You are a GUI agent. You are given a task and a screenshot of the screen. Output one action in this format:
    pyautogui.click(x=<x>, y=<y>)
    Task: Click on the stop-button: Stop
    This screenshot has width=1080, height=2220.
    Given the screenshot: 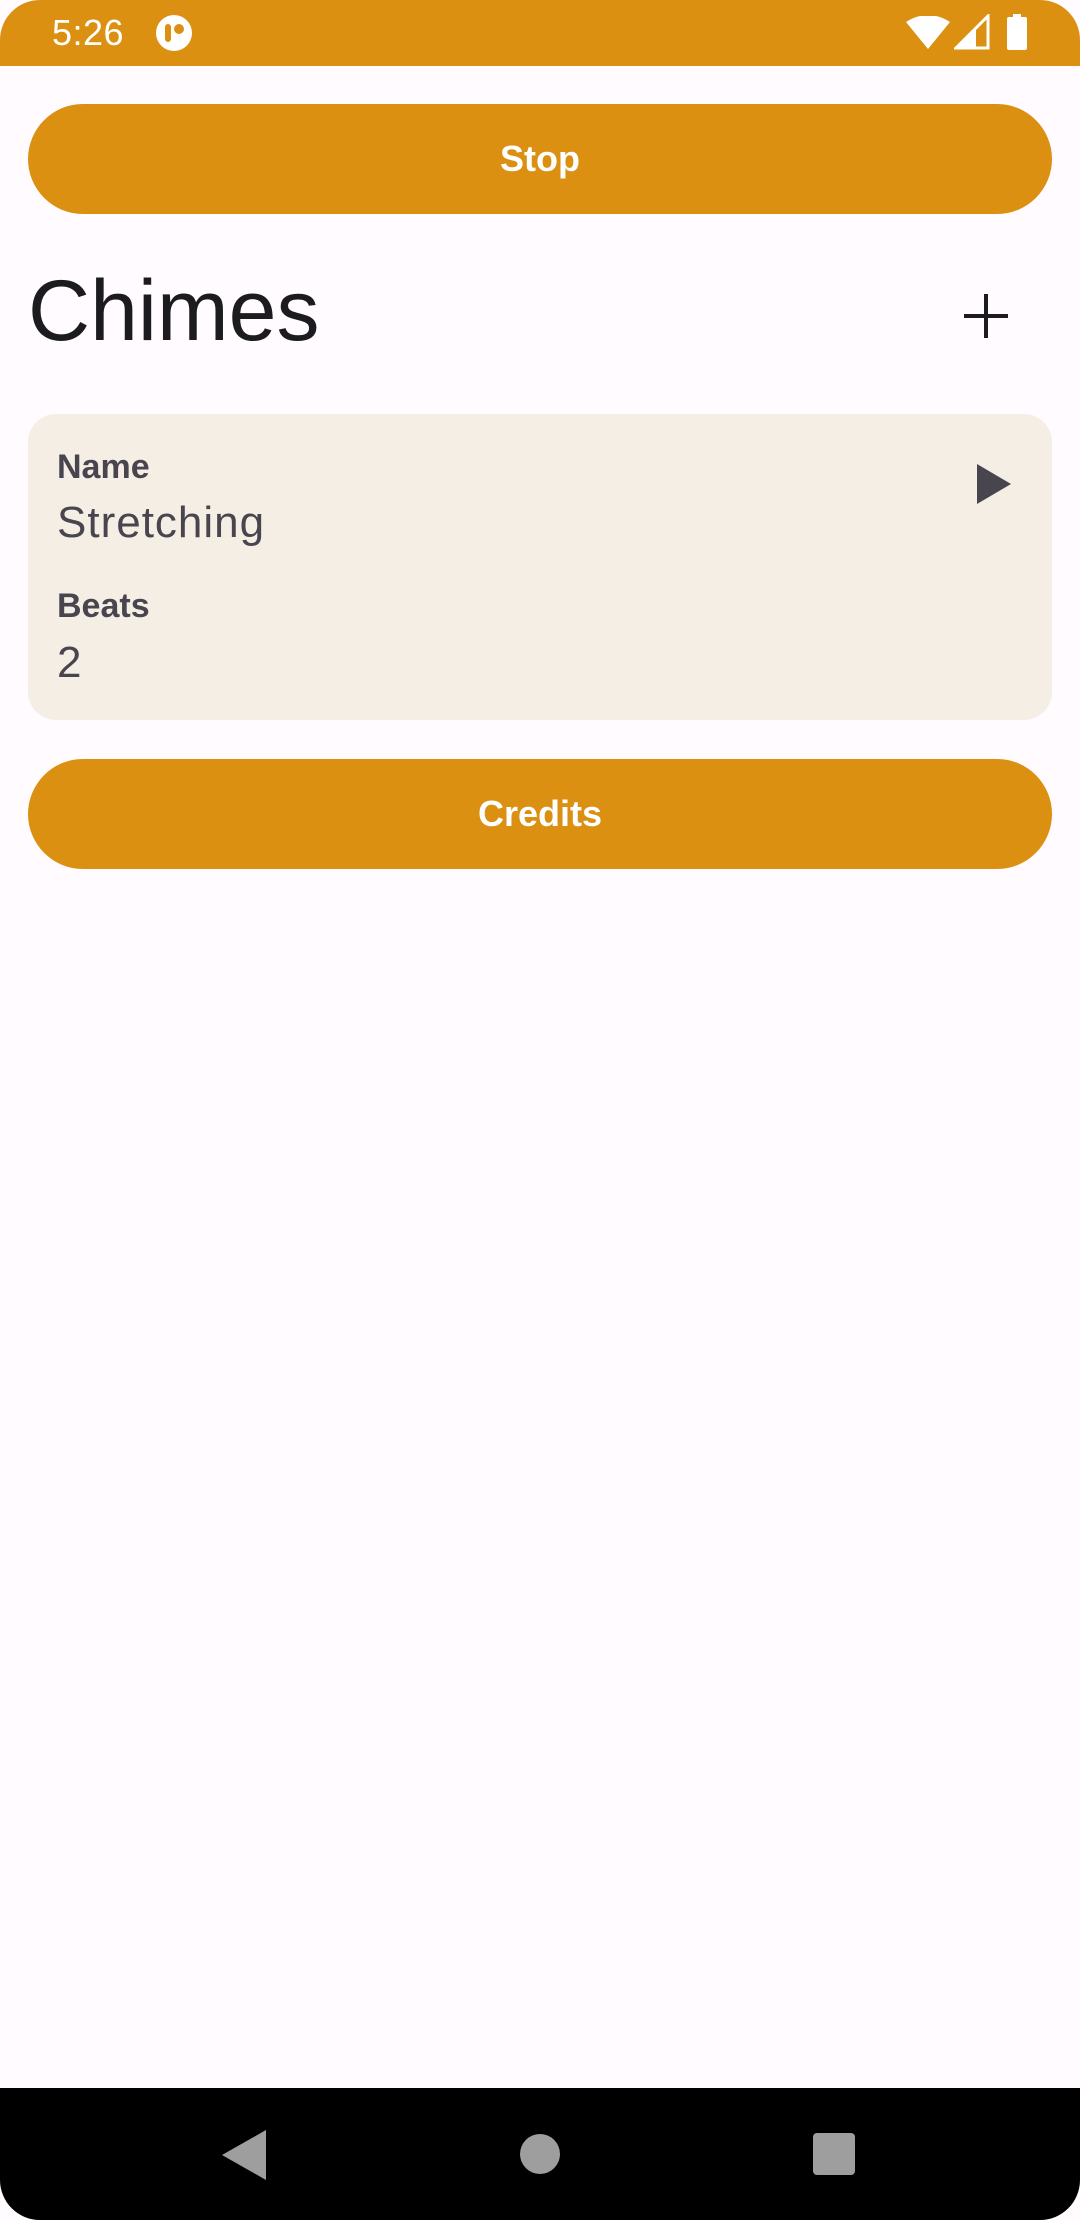 What is the action you would take?
    pyautogui.click(x=540, y=159)
    